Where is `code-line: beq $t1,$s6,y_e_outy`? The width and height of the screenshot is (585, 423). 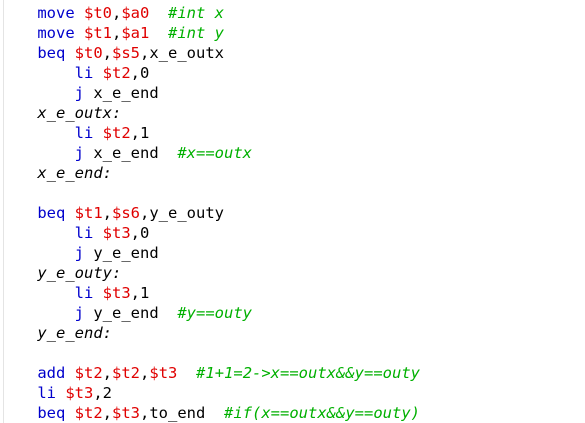
code-line: beq $t1,$s6,y_e_outy is located at coordinates (292, 213).